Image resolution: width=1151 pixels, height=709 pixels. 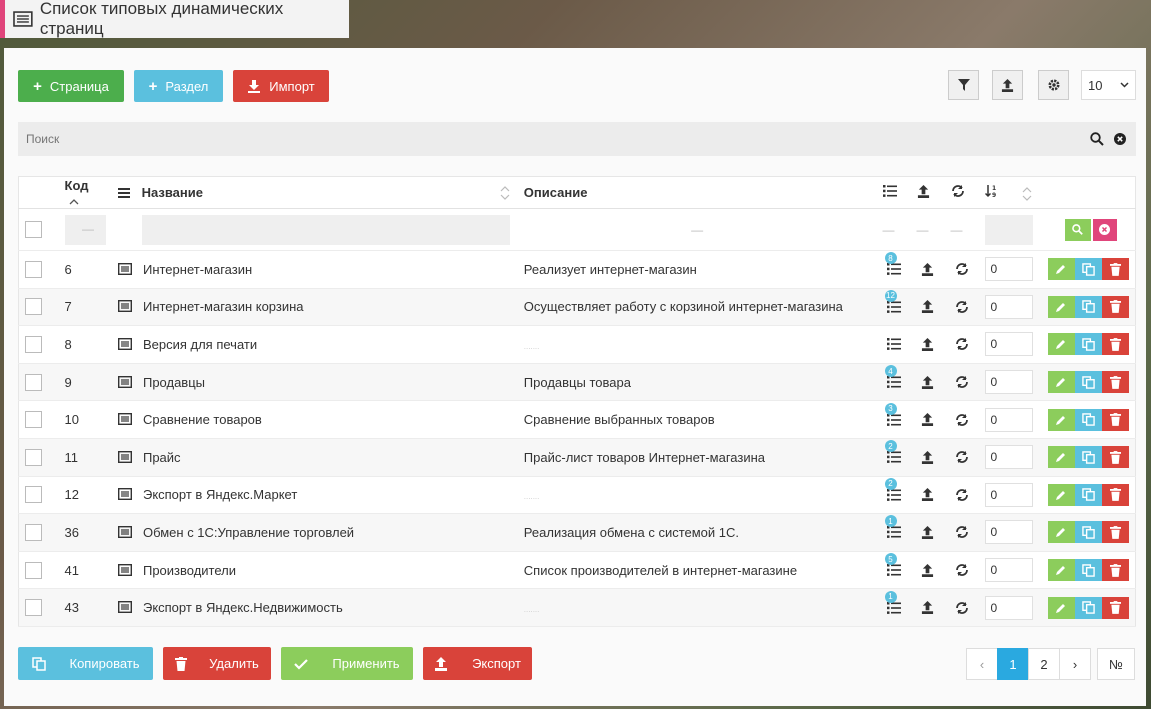 What do you see at coordinates (894, 265) in the screenshot?
I see `sublist-button: 8` at bounding box center [894, 265].